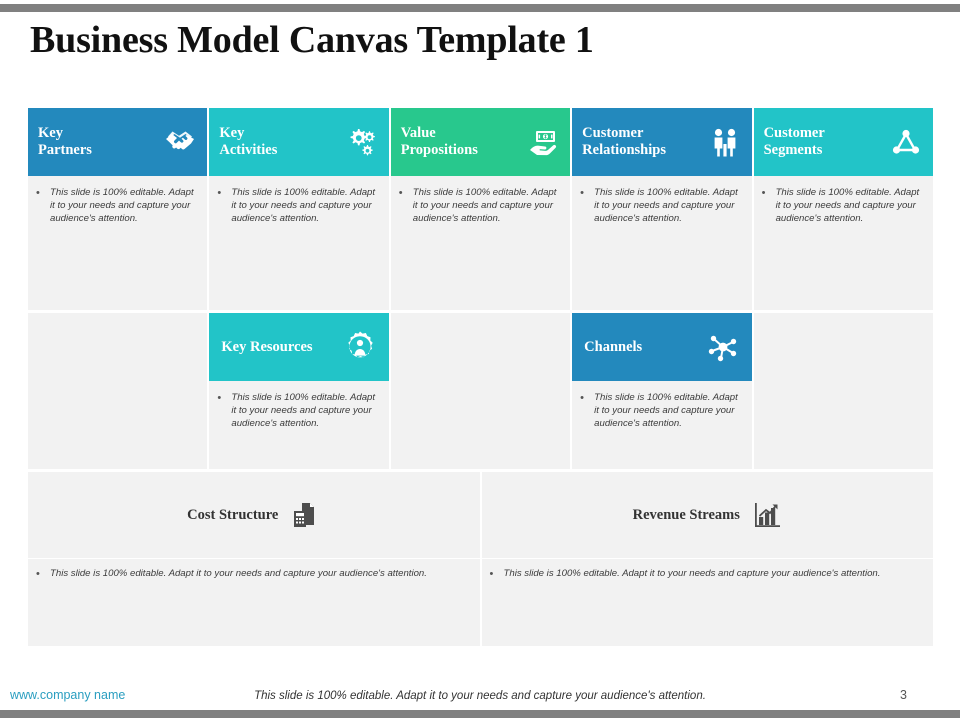 This screenshot has height=720, width=960. What do you see at coordinates (794, 141) in the screenshot?
I see `customer-segments-title: Customer Segments` at bounding box center [794, 141].